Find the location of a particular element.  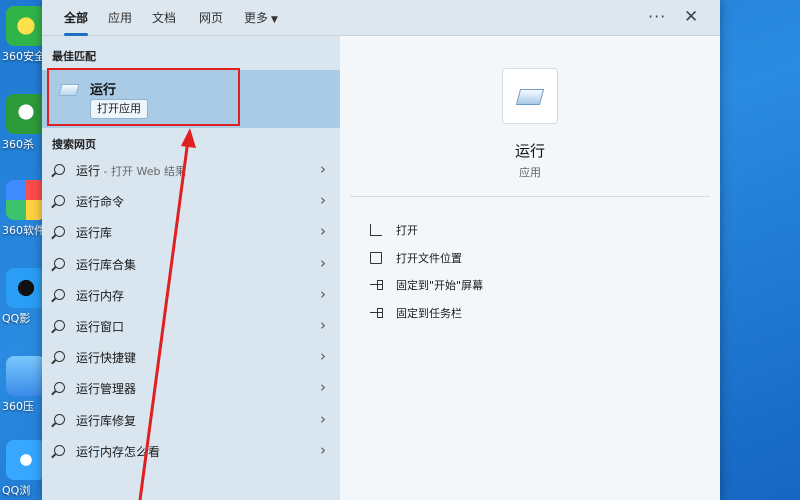

web-result-text: 运行内存怎么看 is located at coordinates (118, 451).